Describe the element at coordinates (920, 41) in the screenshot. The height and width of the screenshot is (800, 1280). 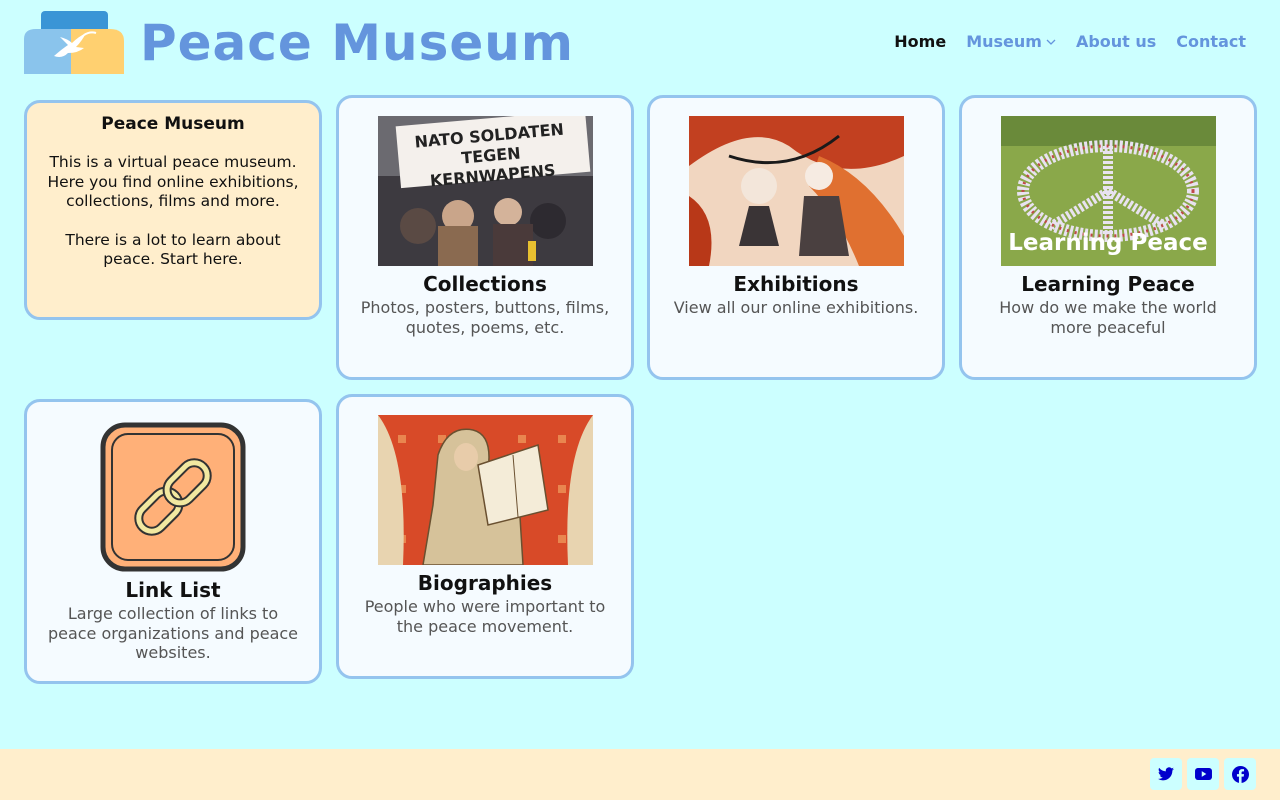
I see `nav-home: Home` at that location.